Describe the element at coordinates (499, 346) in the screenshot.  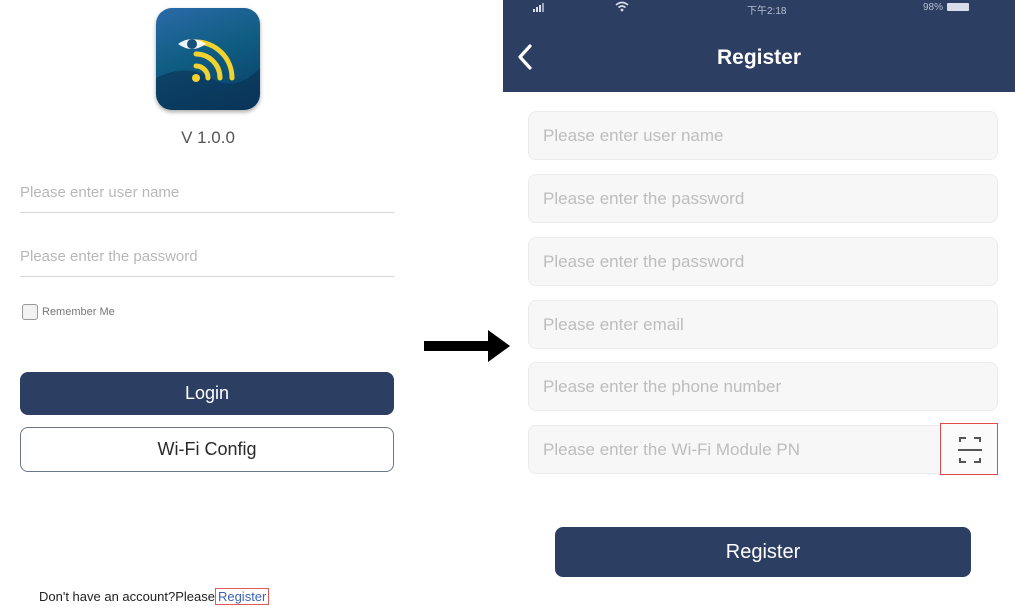
I see `arrow-head-icon` at that location.